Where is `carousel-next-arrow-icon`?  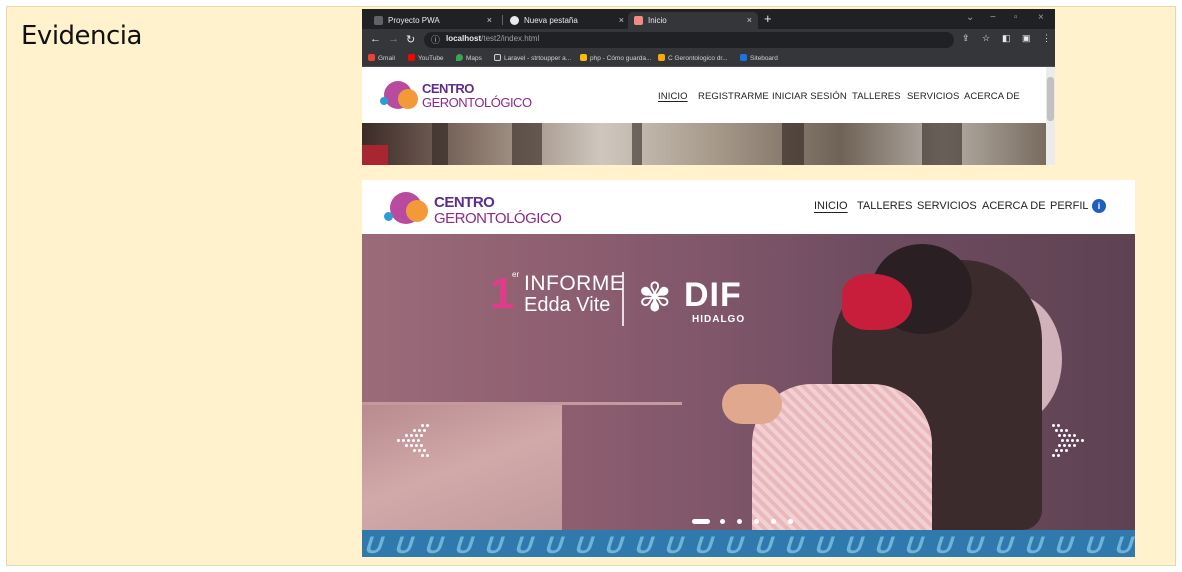
carousel-next-arrow-icon is located at coordinates (1072, 440).